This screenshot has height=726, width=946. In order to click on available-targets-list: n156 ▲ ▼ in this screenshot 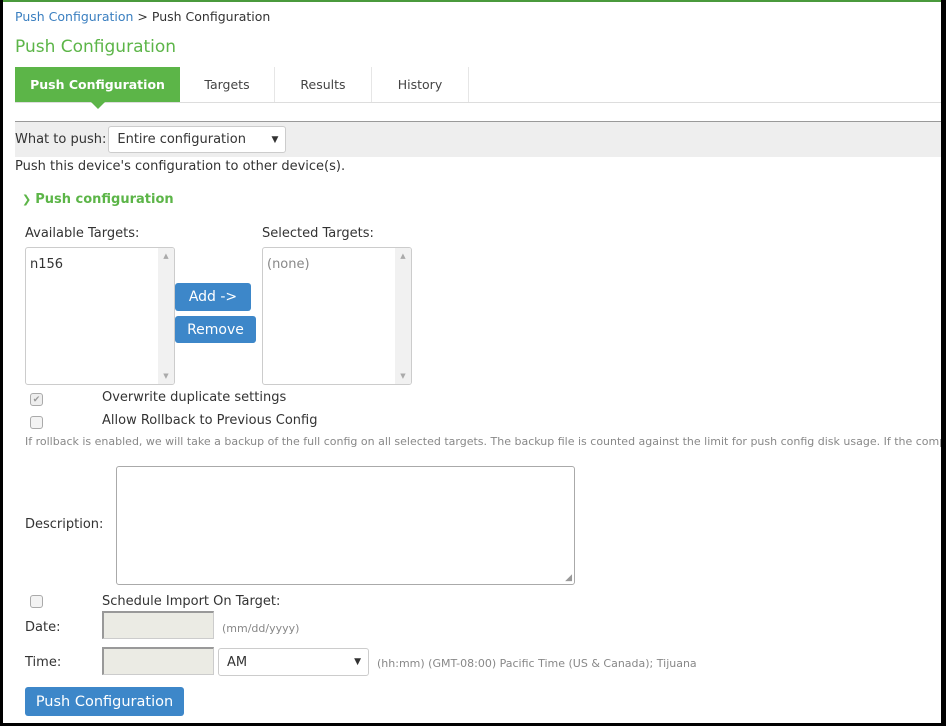, I will do `click(100, 316)`.